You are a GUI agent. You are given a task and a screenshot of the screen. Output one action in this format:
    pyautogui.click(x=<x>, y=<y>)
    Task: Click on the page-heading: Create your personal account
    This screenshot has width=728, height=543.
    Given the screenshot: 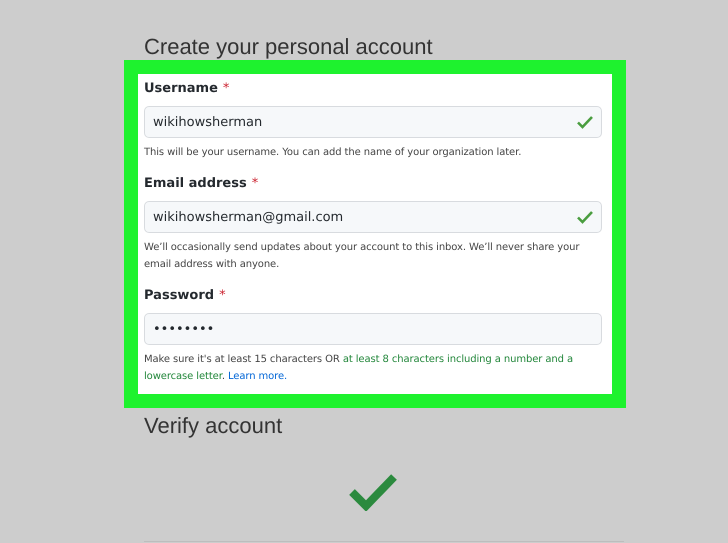 What is the action you would take?
    pyautogui.click(x=288, y=46)
    